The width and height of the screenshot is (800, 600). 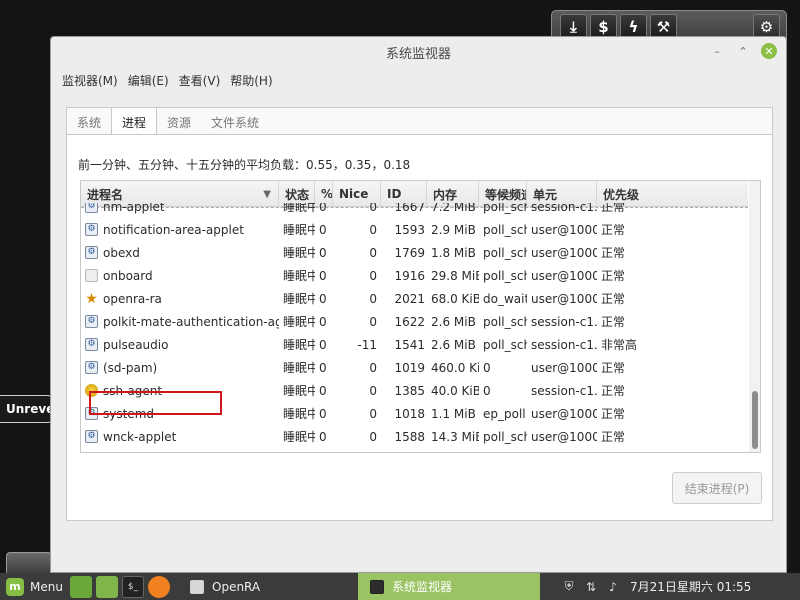 I want to click on window-title: 系统监视器, so click(x=418, y=54).